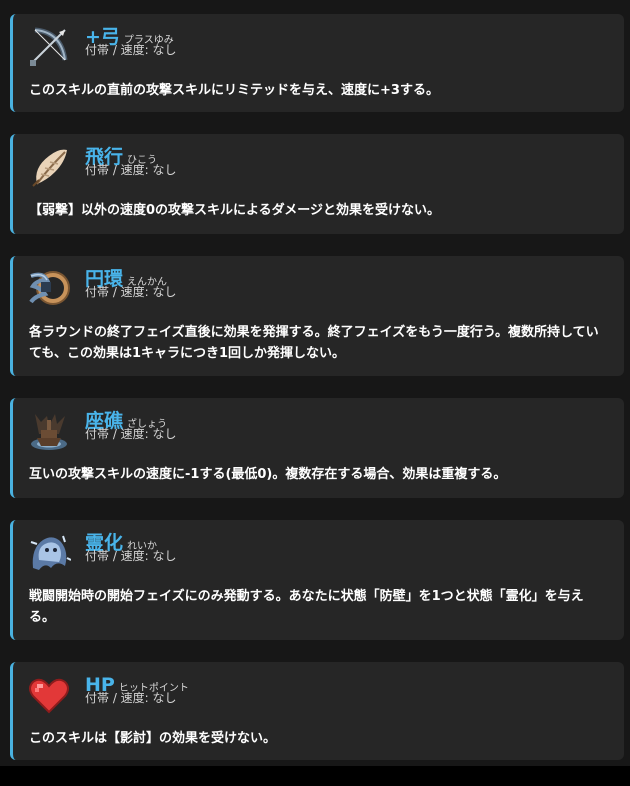 The width and height of the screenshot is (630, 786). I want to click on skill-description: 【弱撃】以外の速度0の攻撃スキルによるダメージと効果を受けない。, so click(235, 210).